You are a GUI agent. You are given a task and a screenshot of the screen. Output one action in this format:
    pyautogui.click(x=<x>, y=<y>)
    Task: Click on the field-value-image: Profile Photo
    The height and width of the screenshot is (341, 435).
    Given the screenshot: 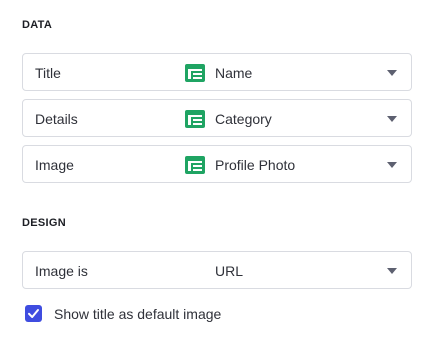 What is the action you would take?
    pyautogui.click(x=240, y=165)
    